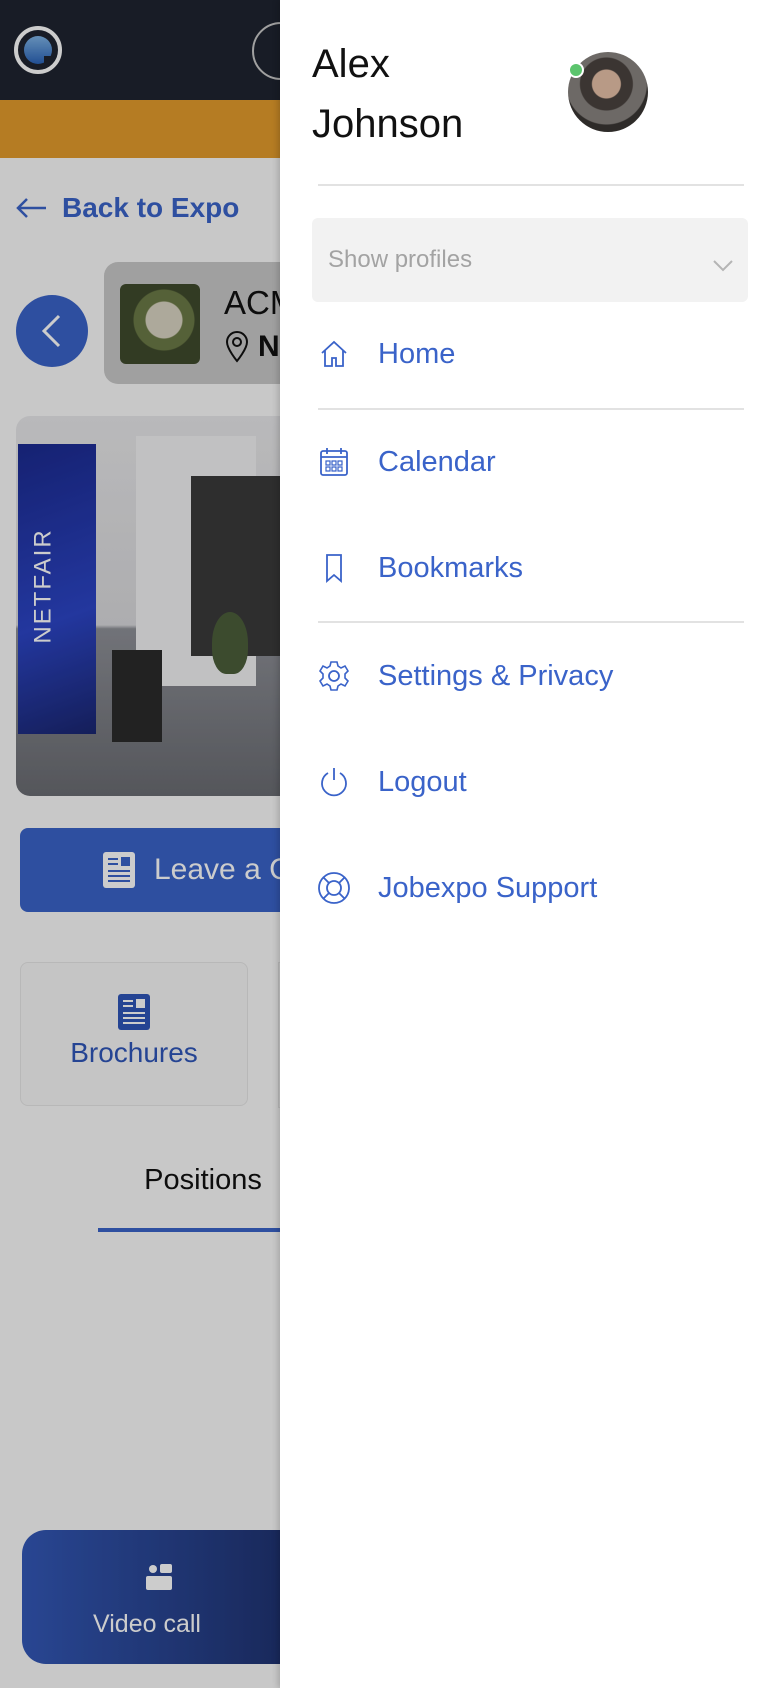 The image size is (778, 1688). What do you see at coordinates (388, 94) in the screenshot?
I see `user-name: Alex Johnson` at bounding box center [388, 94].